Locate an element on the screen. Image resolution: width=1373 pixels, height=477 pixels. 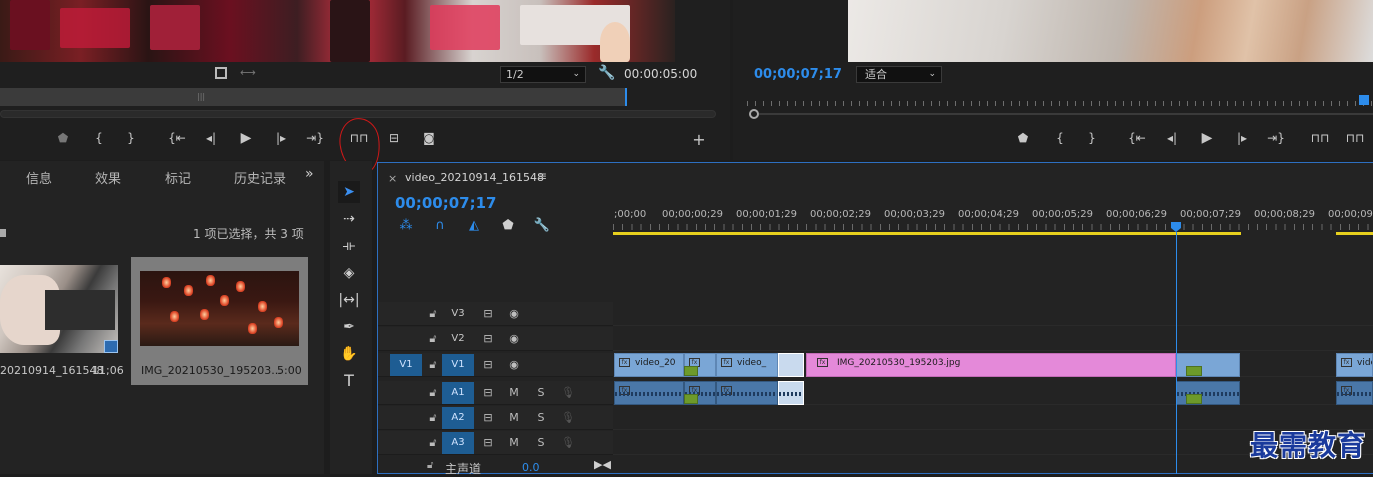
program-zoom-scrollbar is located at coordinates (1066, 114).